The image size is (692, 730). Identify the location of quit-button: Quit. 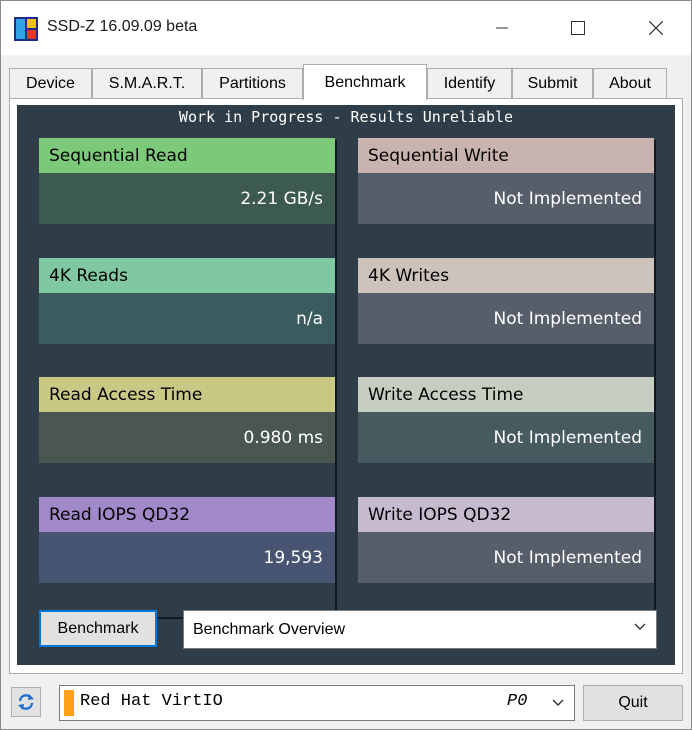
(633, 703).